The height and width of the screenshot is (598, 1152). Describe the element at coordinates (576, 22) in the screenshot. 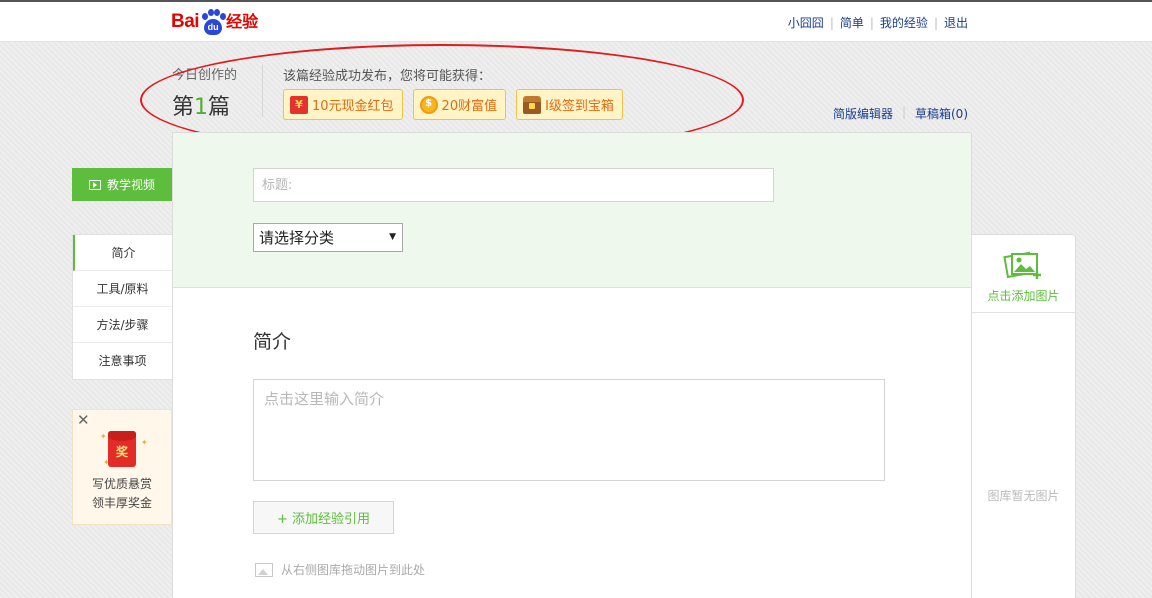

I see `top-header: Bai du 经验 小囧囧 | 简单 | 我的经验 | 退出` at that location.